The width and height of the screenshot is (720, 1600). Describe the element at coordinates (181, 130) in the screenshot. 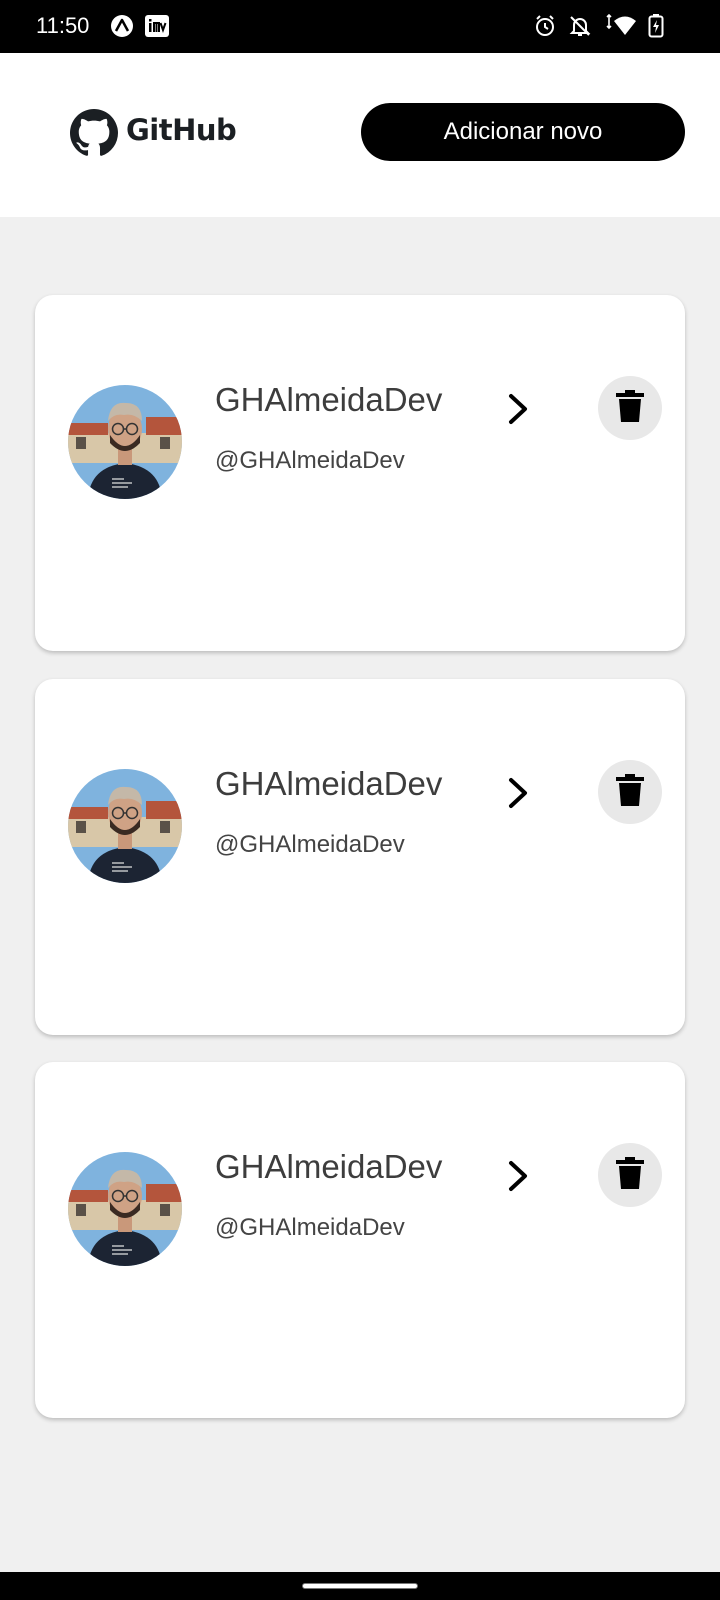

I see `github-wordmark: GitHub` at that location.